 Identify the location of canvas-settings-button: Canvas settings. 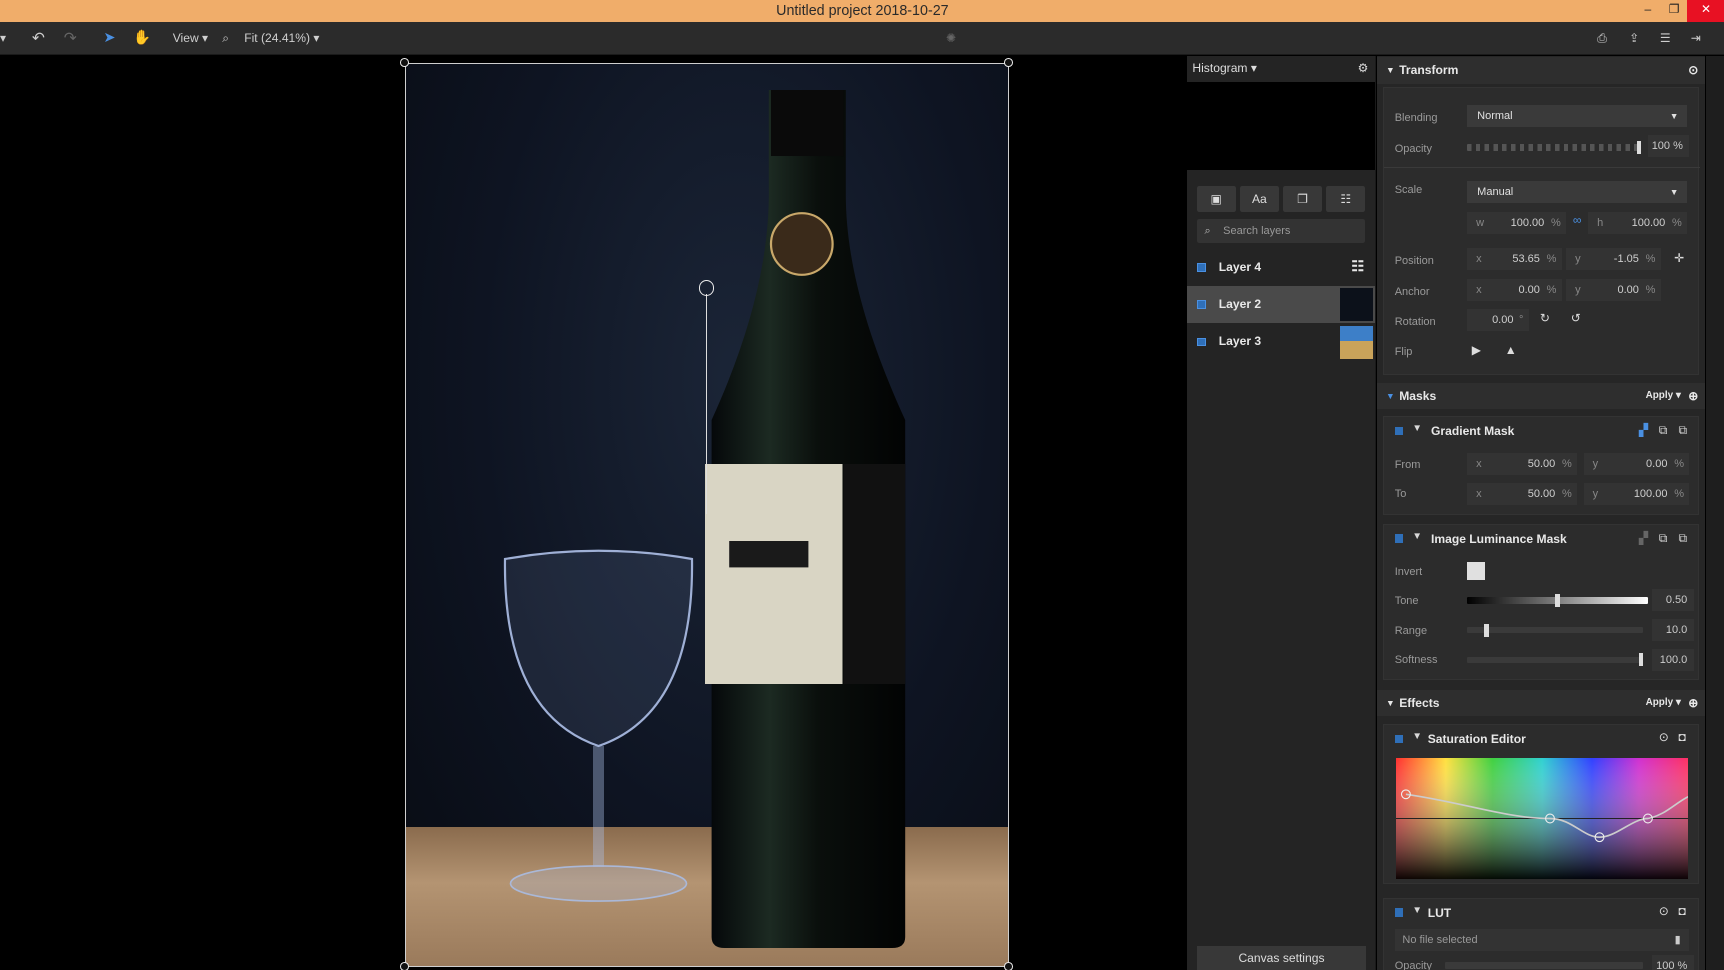
(1281, 958).